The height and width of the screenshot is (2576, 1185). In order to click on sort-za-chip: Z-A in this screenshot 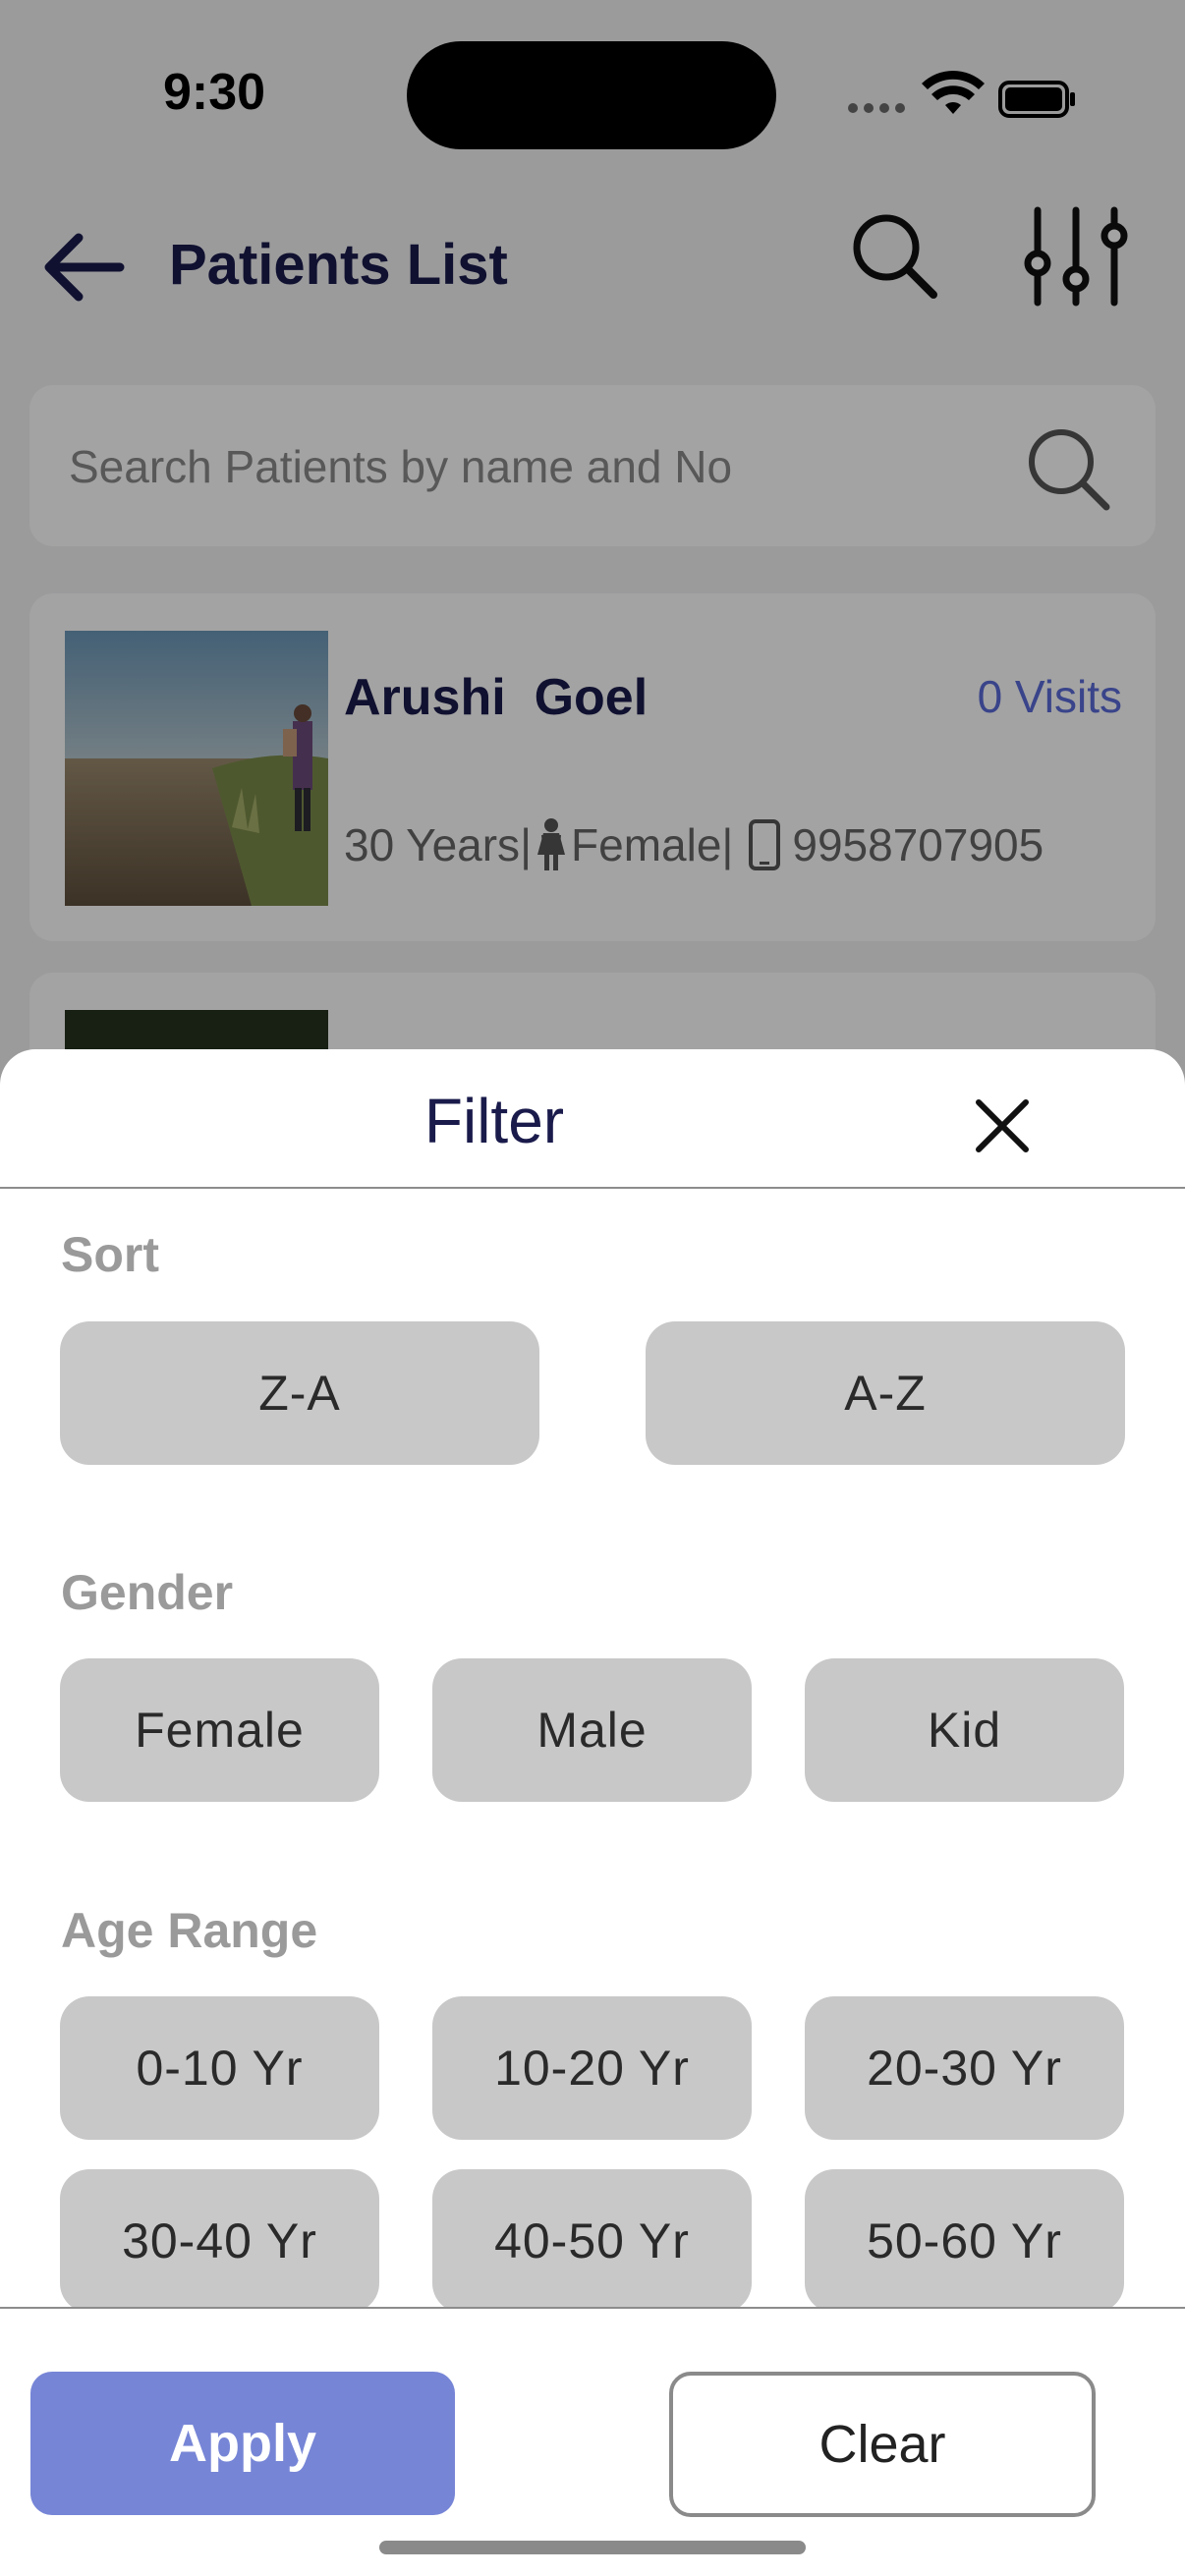, I will do `click(299, 1393)`.